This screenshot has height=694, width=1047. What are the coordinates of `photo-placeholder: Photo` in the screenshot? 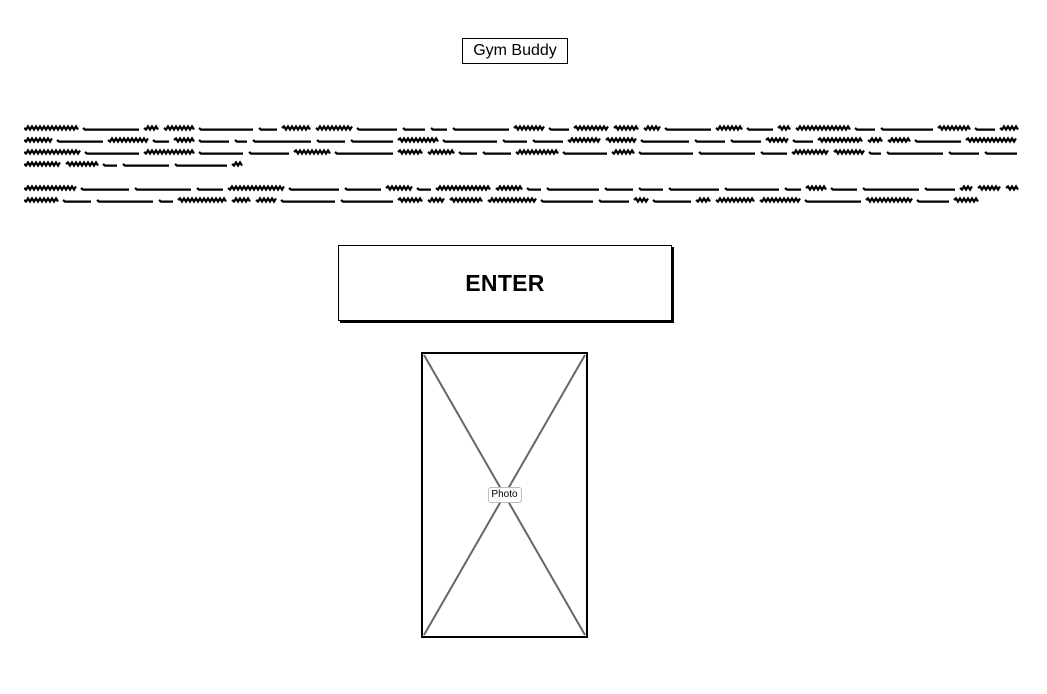 It's located at (504, 495).